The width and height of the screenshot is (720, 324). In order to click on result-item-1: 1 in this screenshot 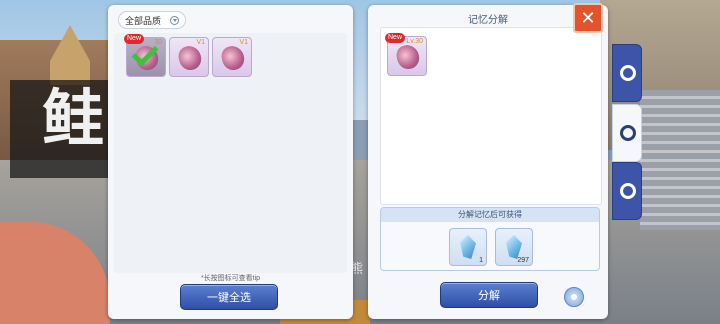, I will do `click(468, 247)`.